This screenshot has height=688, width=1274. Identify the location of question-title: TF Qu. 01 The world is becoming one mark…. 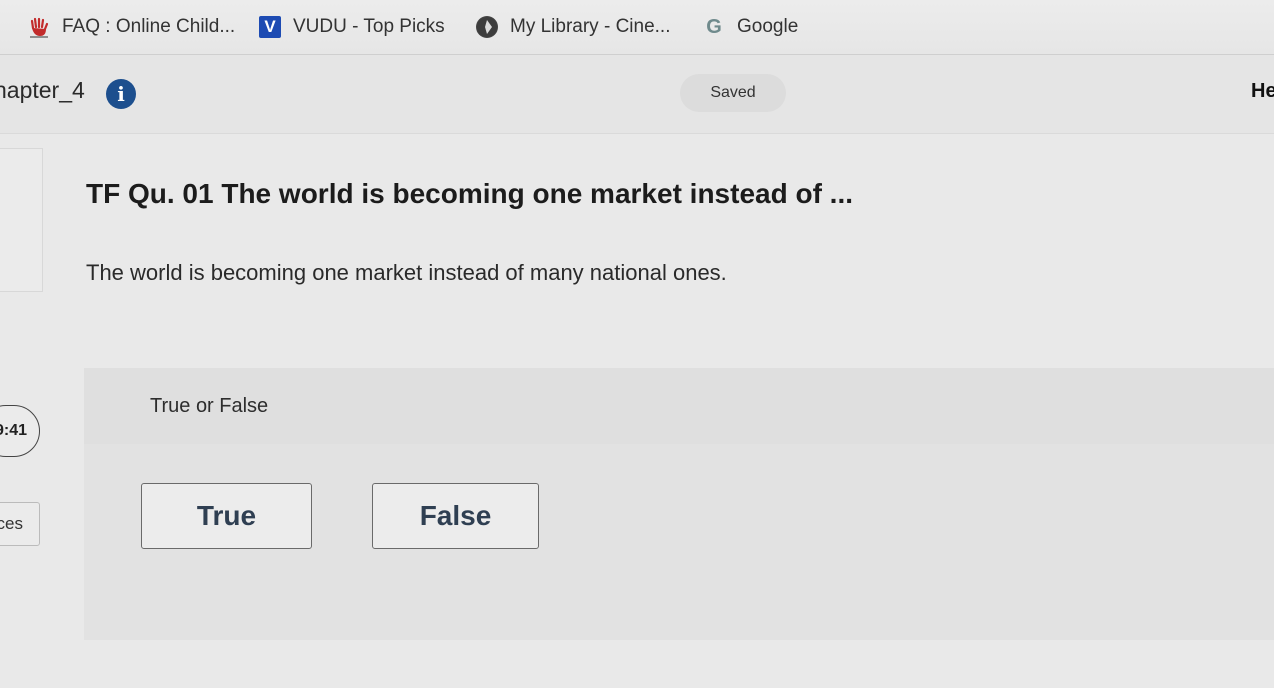
(470, 193).